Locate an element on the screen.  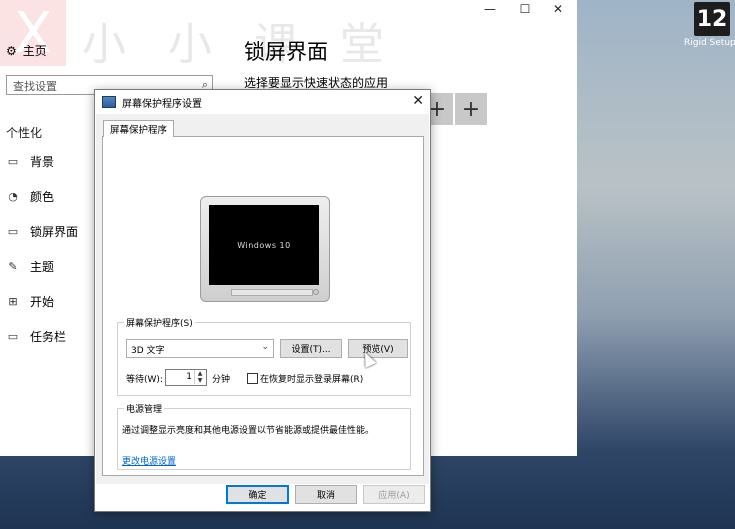
sidebar-item-label: 颜色 is located at coordinates (42, 197).